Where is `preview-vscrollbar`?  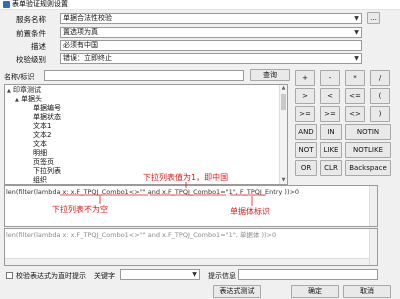 preview-vscrollbar is located at coordinates (373, 247).